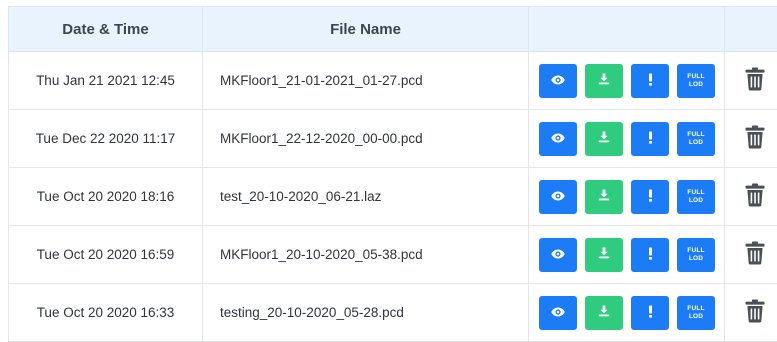  What do you see at coordinates (106, 313) in the screenshot?
I see `row-datetime: Tue Oct 20 2020 16:33` at bounding box center [106, 313].